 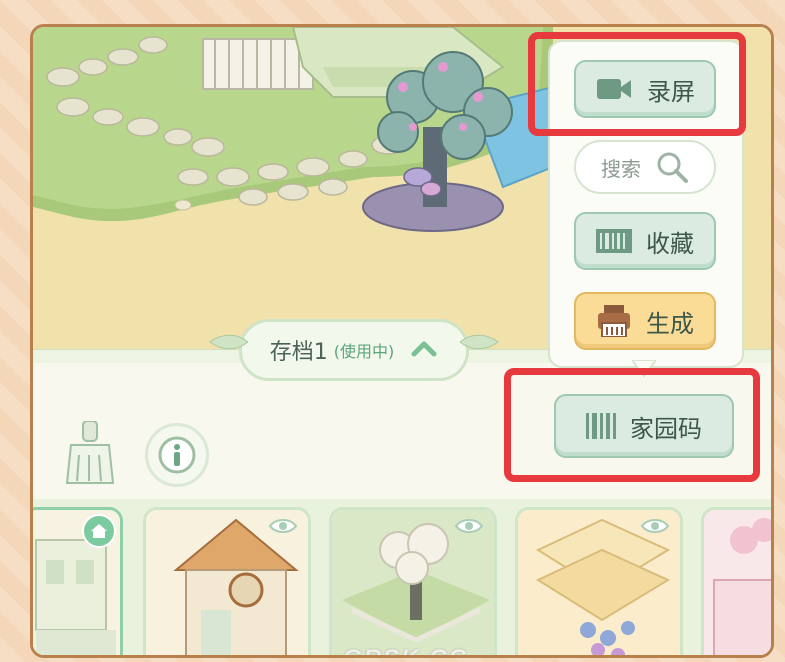 What do you see at coordinates (479, 342) in the screenshot?
I see `leaf-ornament-right-icon` at bounding box center [479, 342].